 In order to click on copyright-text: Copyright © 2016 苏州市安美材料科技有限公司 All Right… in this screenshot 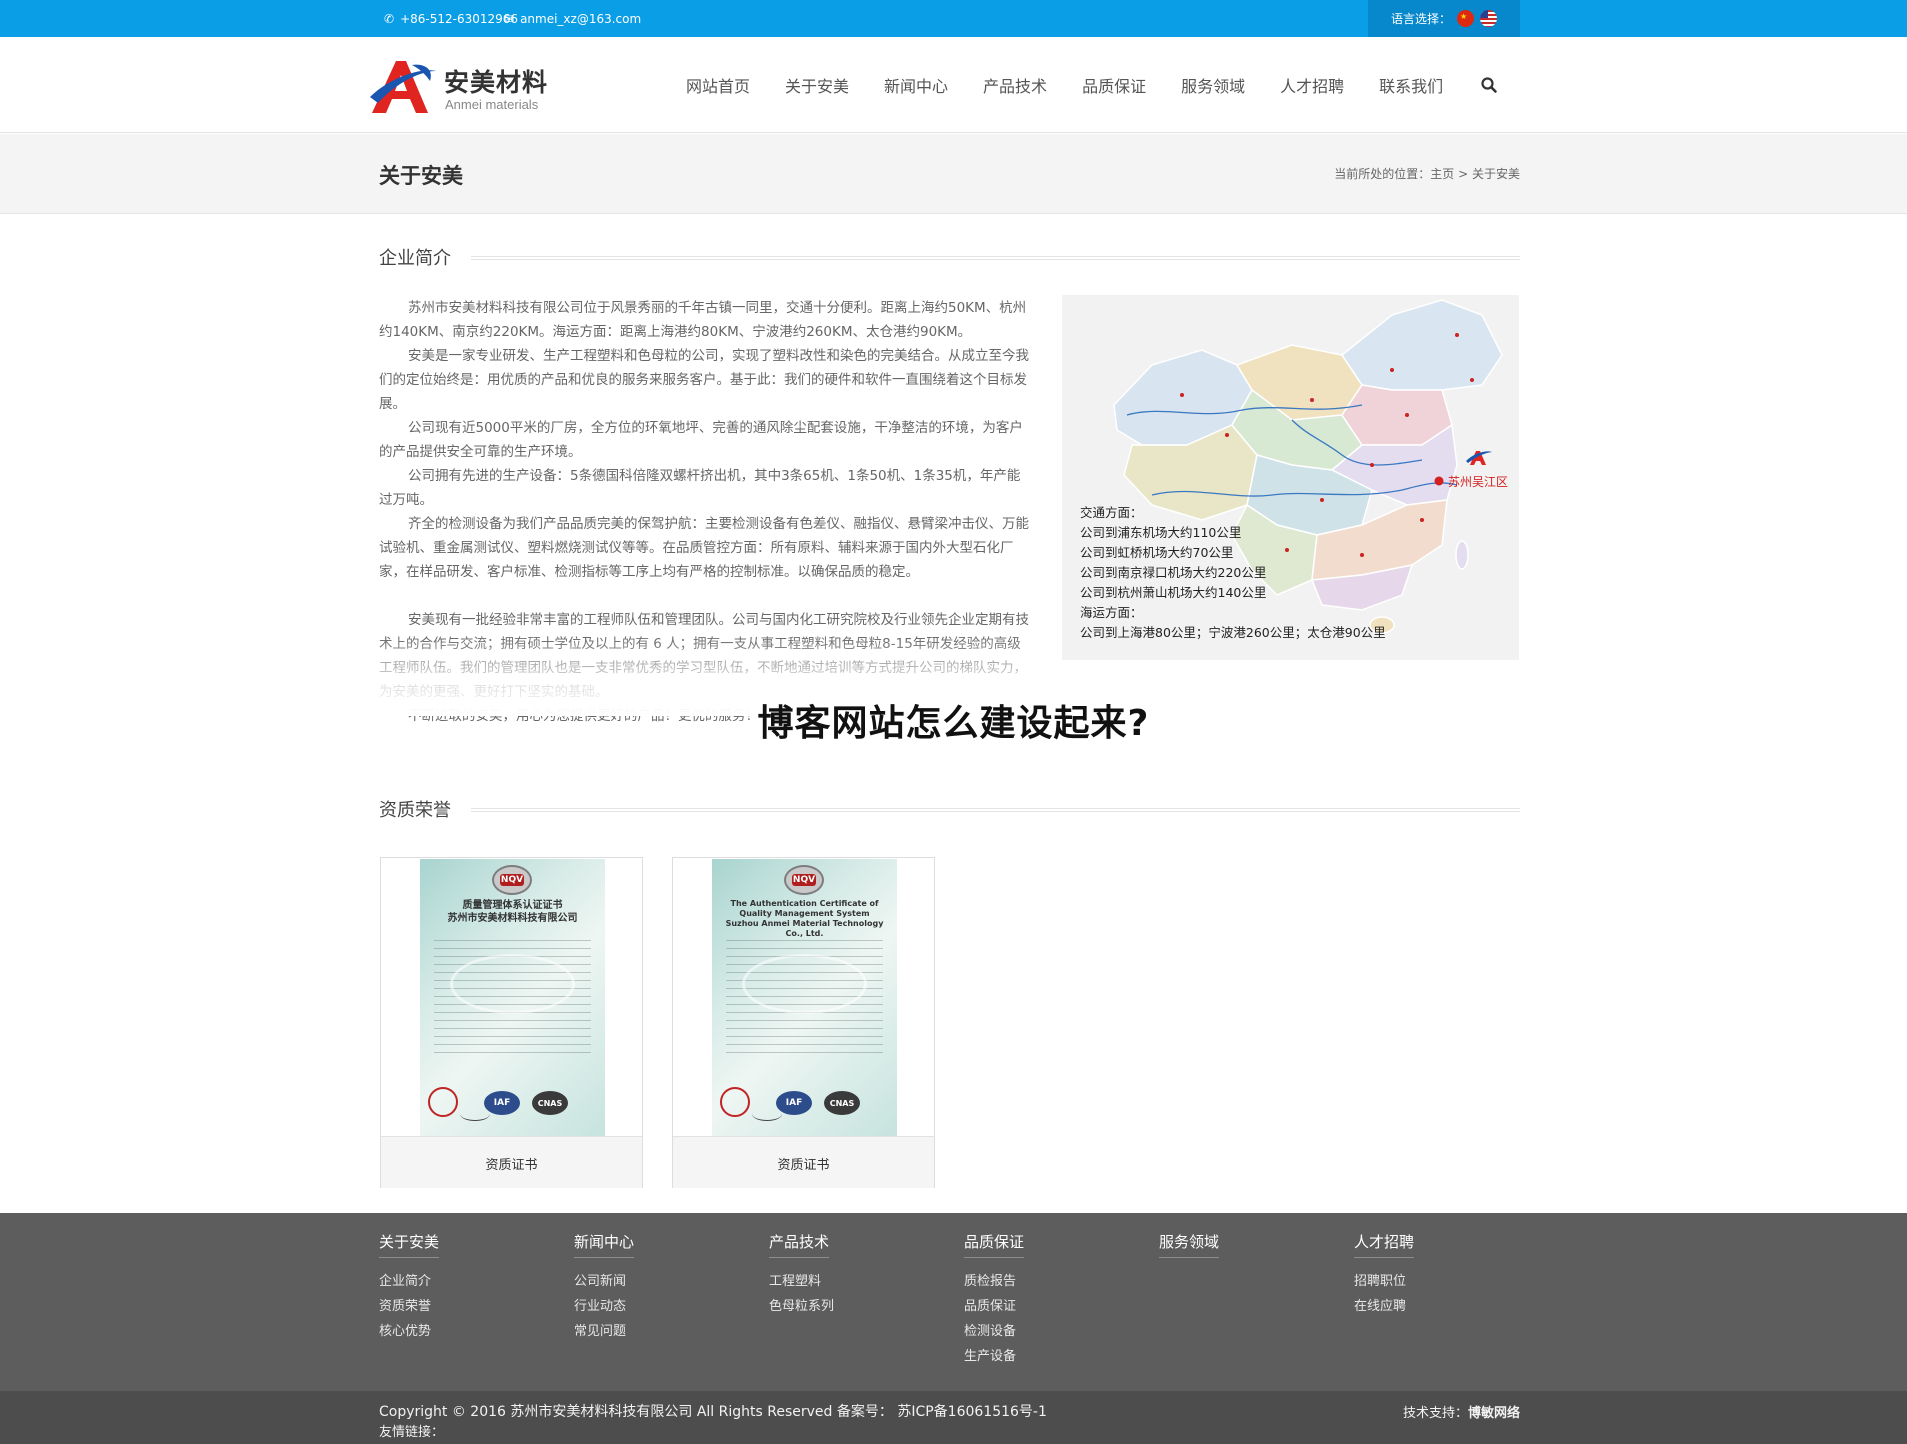, I will do `click(713, 1412)`.